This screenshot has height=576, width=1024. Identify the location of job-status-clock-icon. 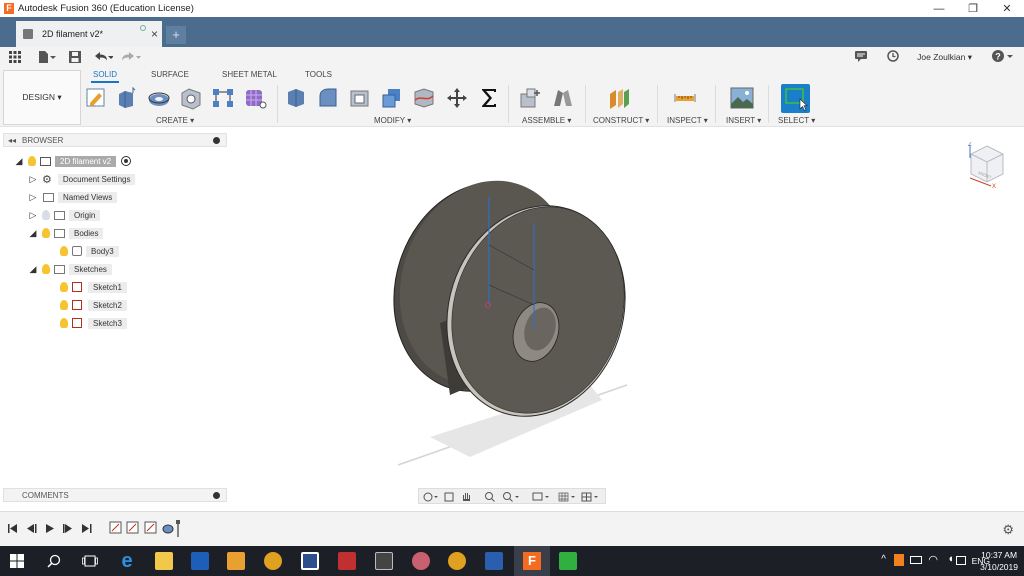
(893, 57).